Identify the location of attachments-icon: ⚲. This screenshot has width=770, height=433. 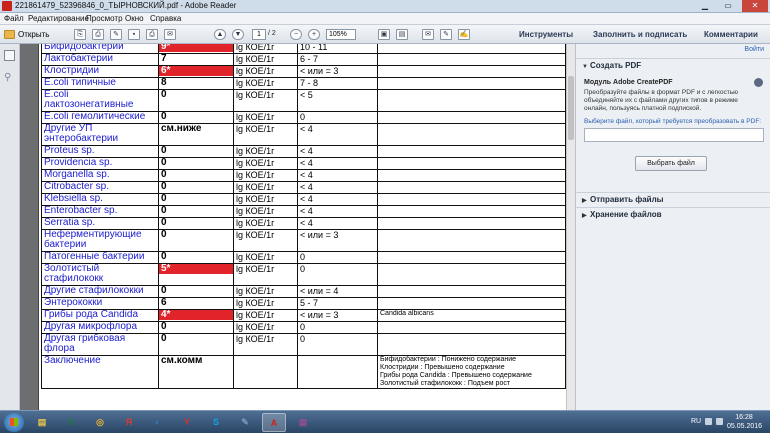
(9, 77).